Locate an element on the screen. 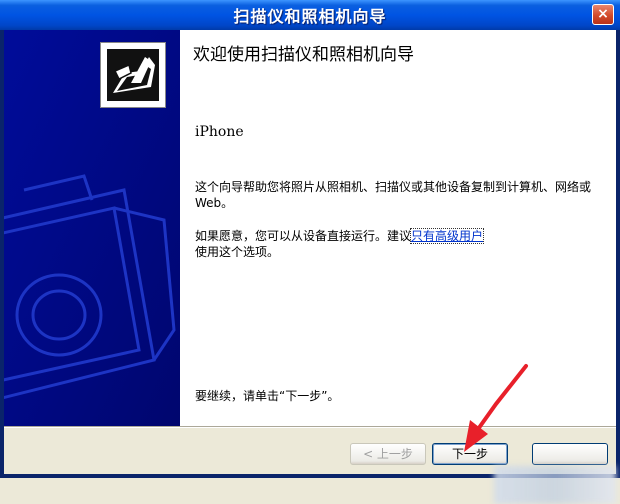 This screenshot has height=504, width=620. device-name: iPhone is located at coordinates (219, 132).